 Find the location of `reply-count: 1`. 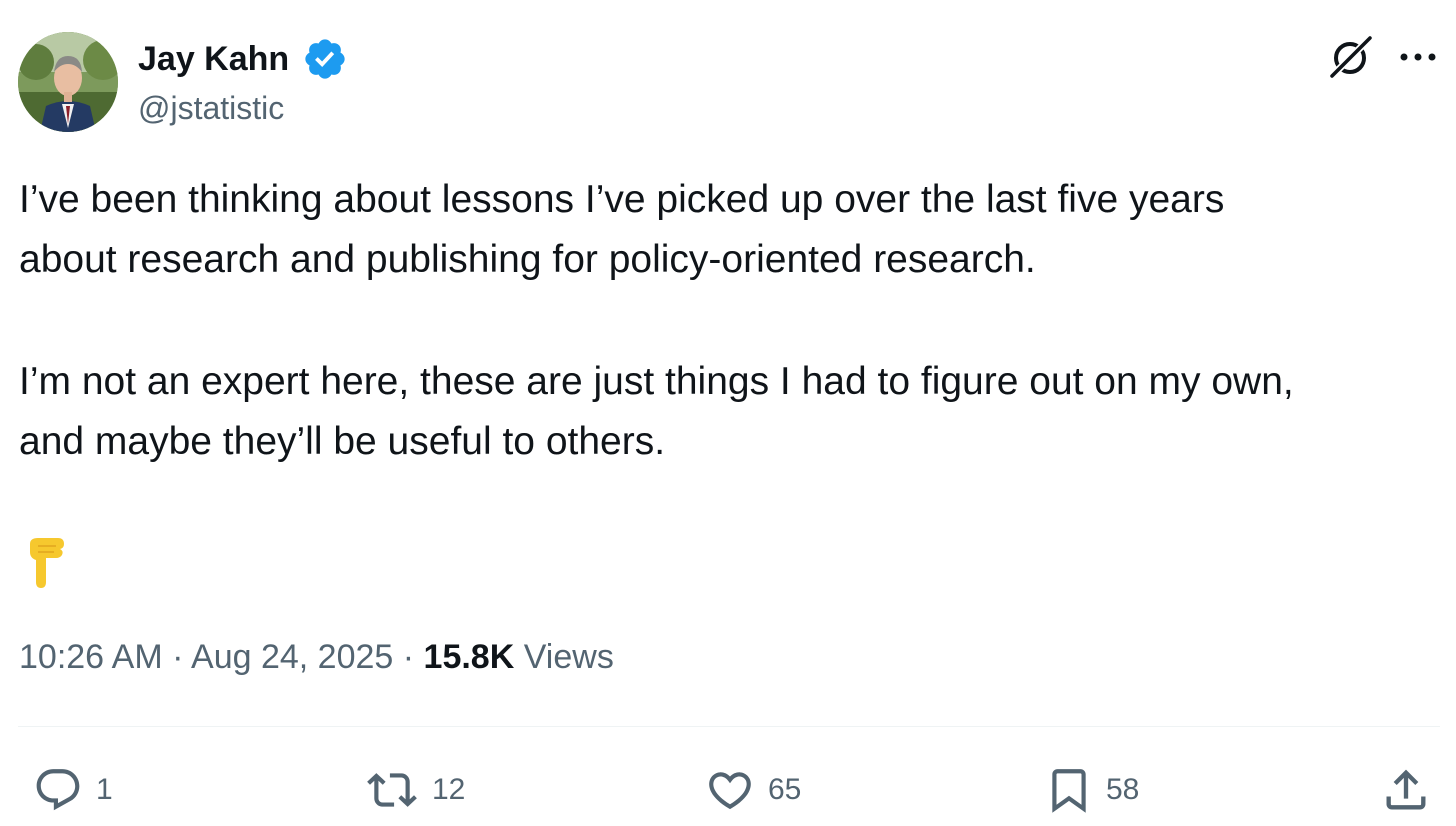

reply-count: 1 is located at coordinates (104, 789).